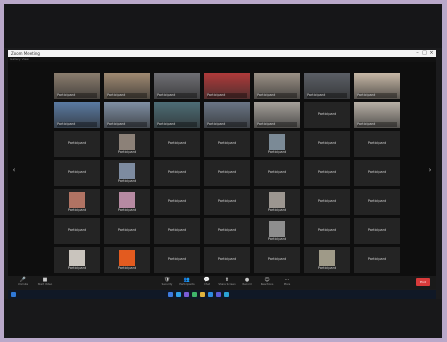 The image size is (447, 342). I want to click on security-button: 🛡 Security, so click(167, 282).